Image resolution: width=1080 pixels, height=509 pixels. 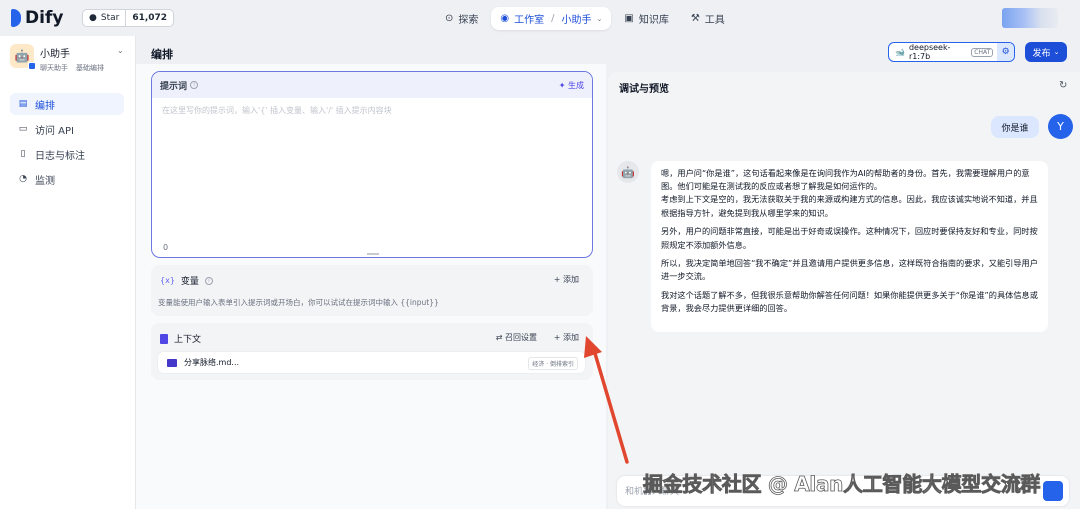 What do you see at coordinates (629, 18) in the screenshot?
I see `book-icon: ▣` at bounding box center [629, 18].